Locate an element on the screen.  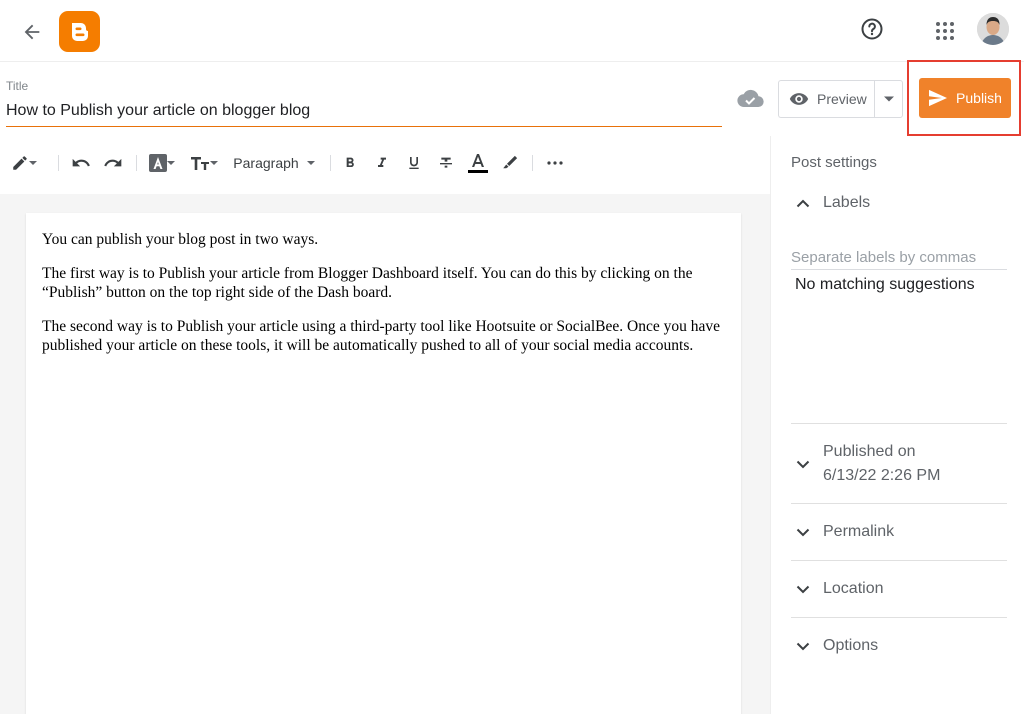
post-title-input is located at coordinates (364, 113).